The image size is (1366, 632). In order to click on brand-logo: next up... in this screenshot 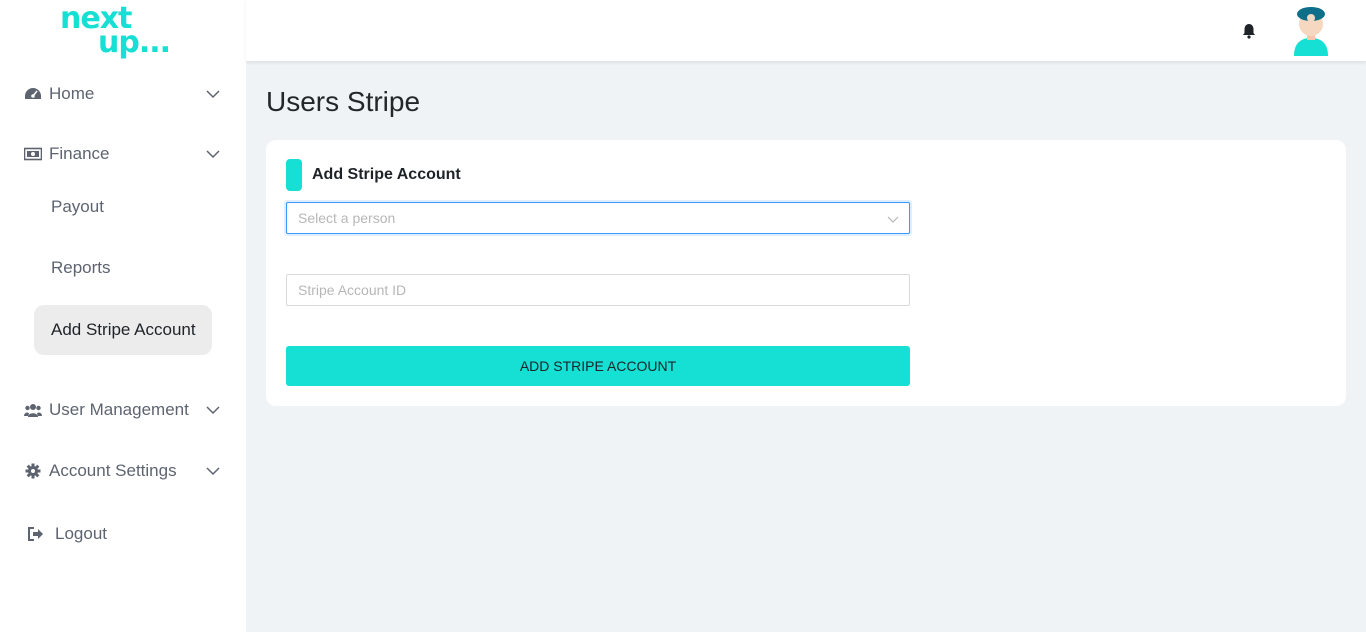, I will do `click(115, 34)`.